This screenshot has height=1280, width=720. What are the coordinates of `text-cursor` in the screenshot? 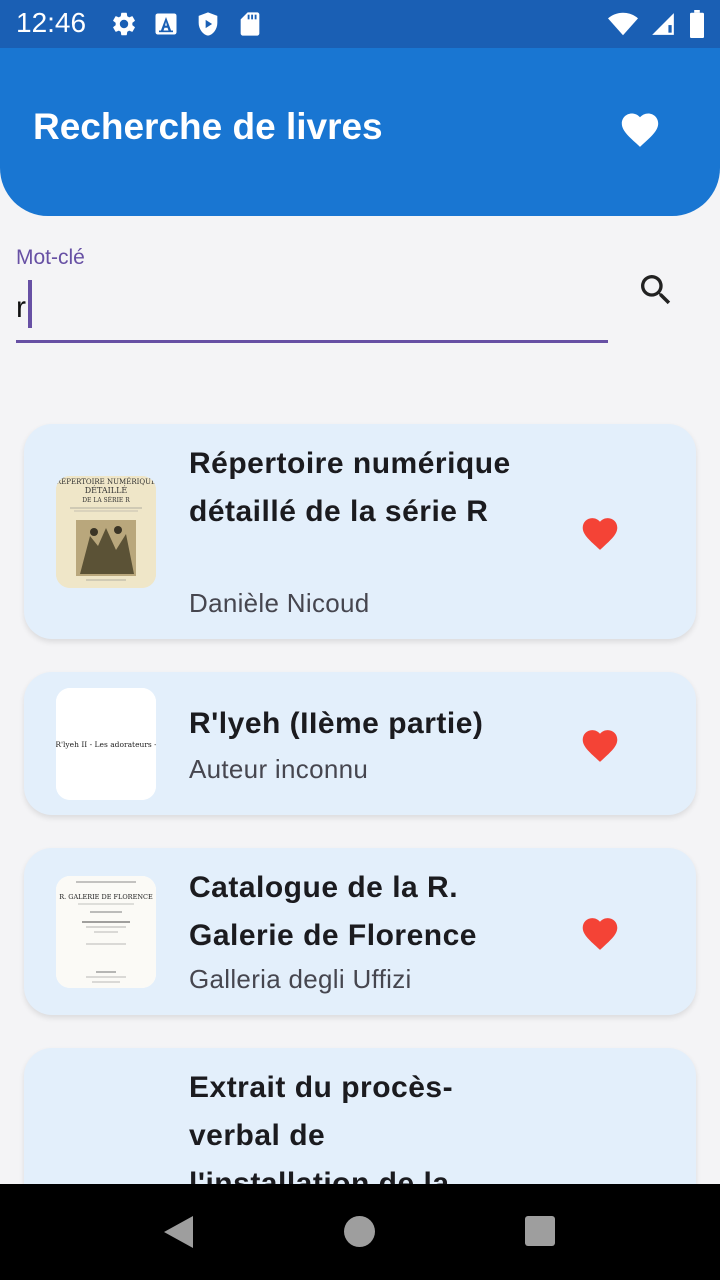 It's located at (30, 304).